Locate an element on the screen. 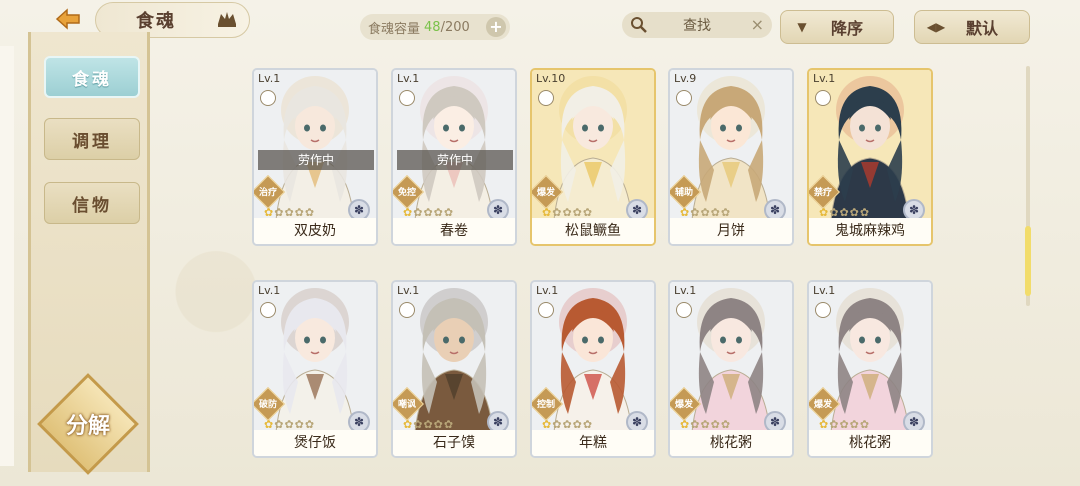 The width and height of the screenshot is (1080, 486). character-name: 月饼 is located at coordinates (731, 231).